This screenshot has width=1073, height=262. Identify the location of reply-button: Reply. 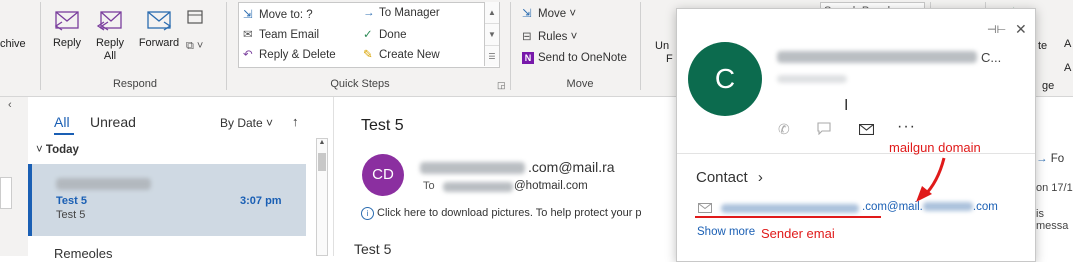
(67, 28).